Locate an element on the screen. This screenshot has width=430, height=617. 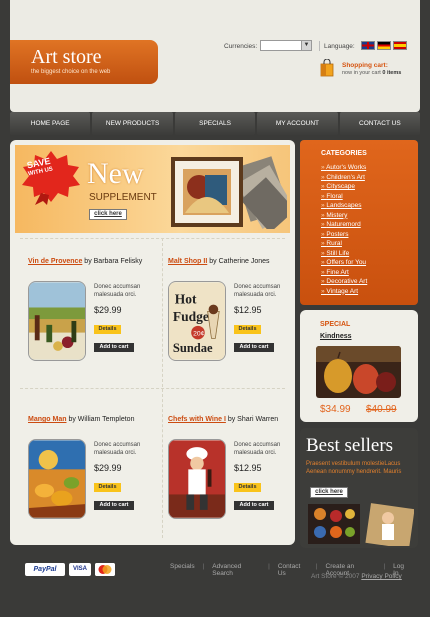
banner-subtitle: SUPPLEMENT is located at coordinates (123, 197).